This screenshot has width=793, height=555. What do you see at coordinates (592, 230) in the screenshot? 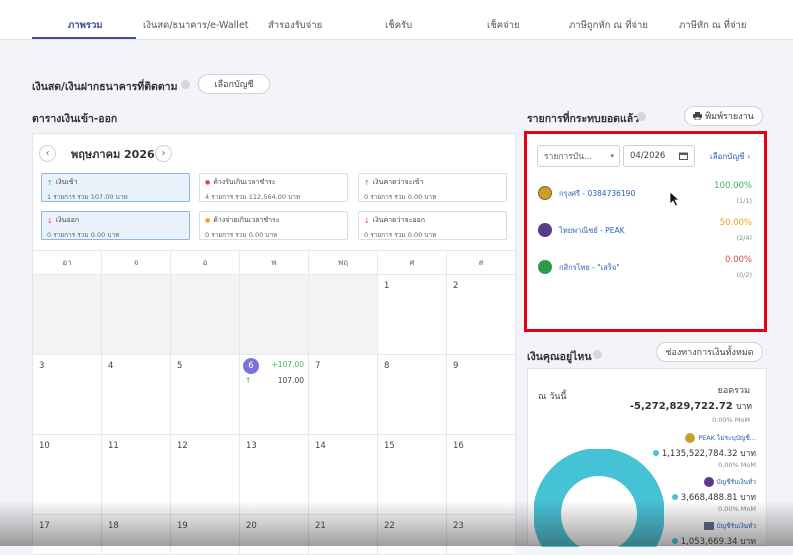
I see `account-name: ไทยพาณิชย์ - PEAK` at bounding box center [592, 230].